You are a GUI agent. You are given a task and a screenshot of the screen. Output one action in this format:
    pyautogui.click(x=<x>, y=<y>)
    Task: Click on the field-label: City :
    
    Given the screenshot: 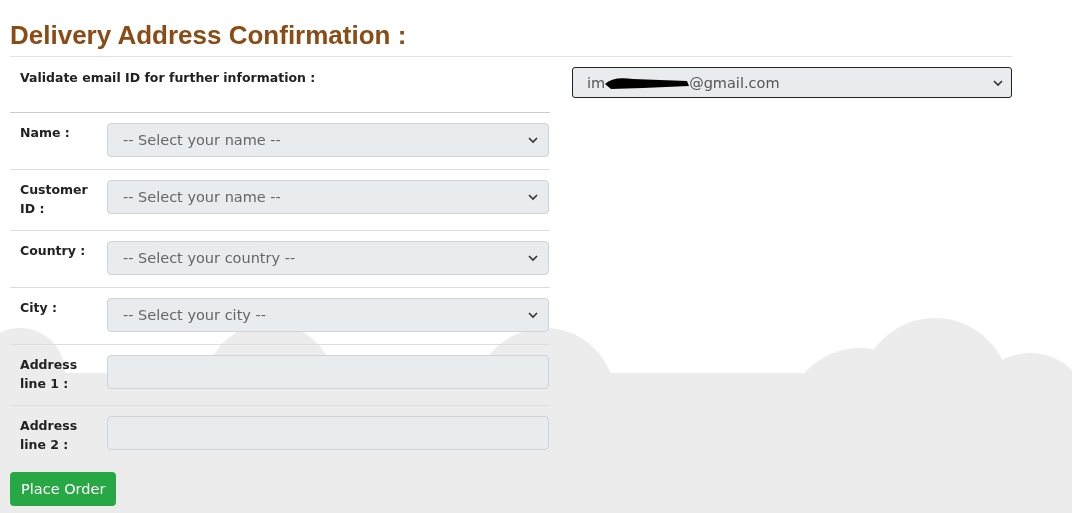 What is the action you would take?
    pyautogui.click(x=39, y=308)
    